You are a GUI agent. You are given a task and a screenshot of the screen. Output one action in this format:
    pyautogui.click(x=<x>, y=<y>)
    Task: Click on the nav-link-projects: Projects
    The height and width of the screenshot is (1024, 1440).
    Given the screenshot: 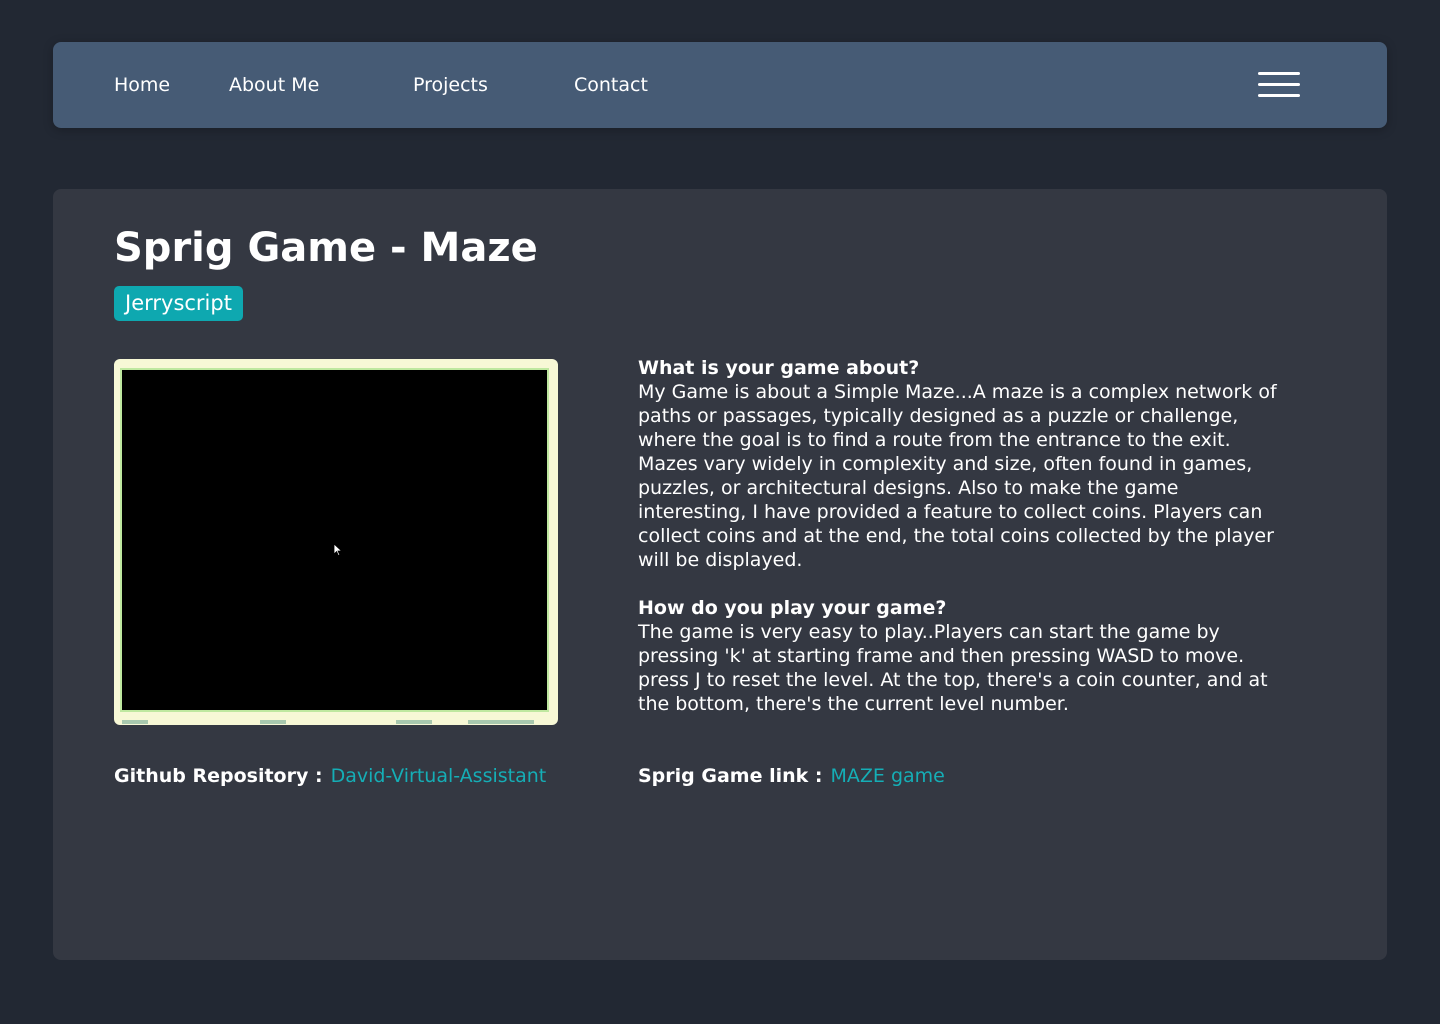 What is the action you would take?
    pyautogui.click(x=450, y=85)
    